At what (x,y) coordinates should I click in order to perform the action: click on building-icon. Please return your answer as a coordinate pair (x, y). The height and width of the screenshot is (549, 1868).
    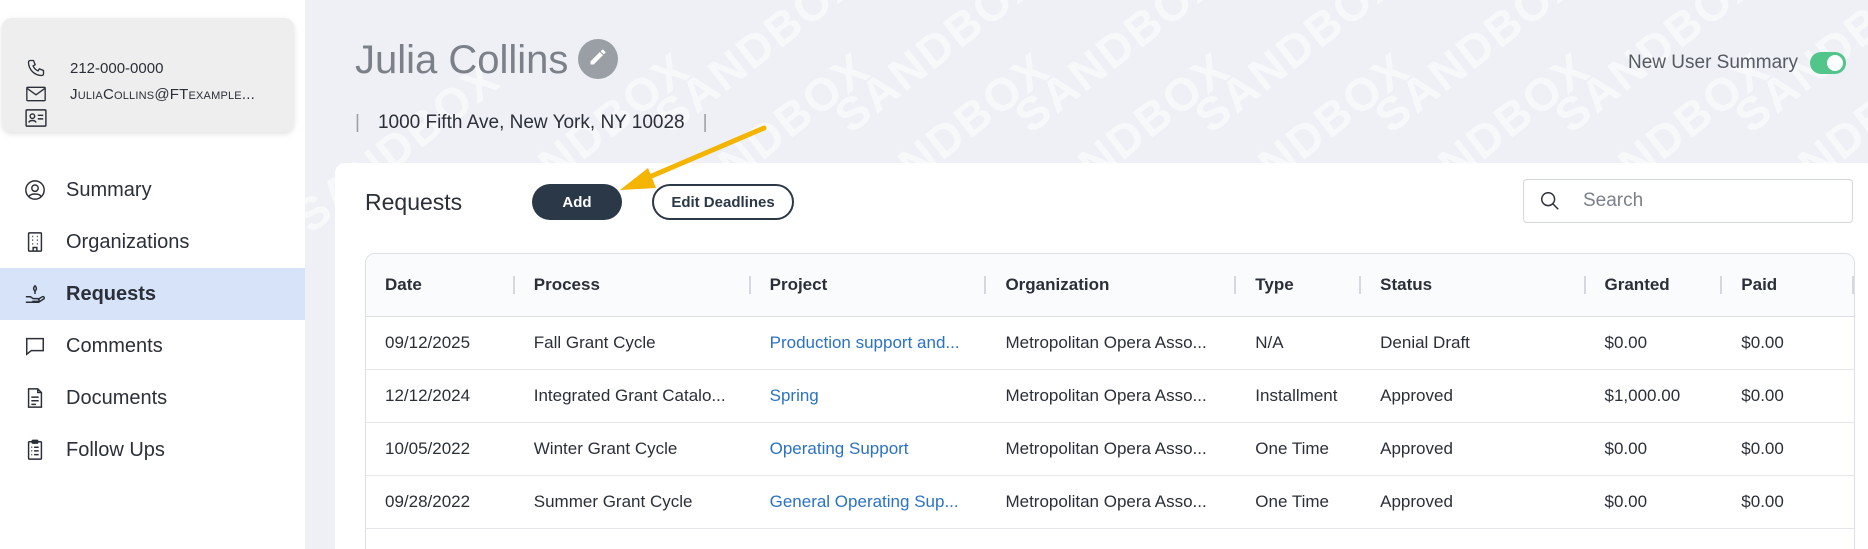
    Looking at the image, I should click on (35, 242).